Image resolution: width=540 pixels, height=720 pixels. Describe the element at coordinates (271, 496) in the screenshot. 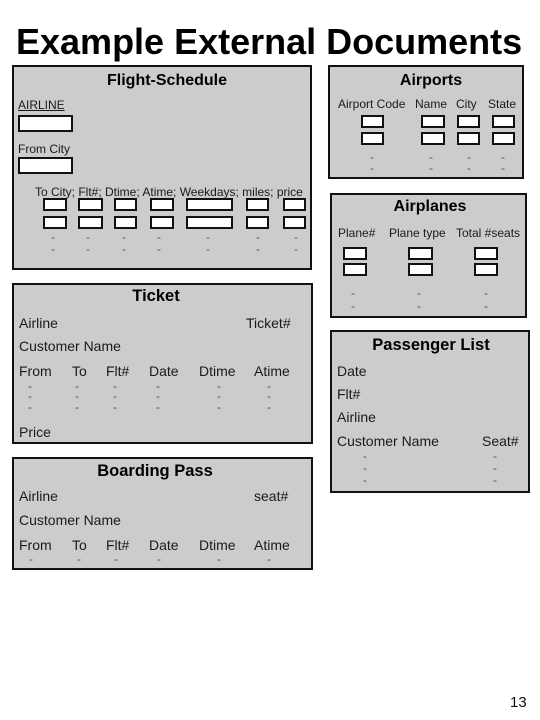

I see `boarding-seat-label: seat#` at that location.